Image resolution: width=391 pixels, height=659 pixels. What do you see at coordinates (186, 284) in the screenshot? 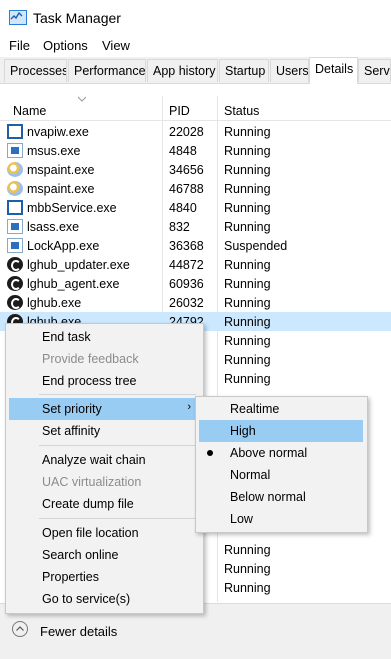
I see `process-pid: 60936` at bounding box center [186, 284].